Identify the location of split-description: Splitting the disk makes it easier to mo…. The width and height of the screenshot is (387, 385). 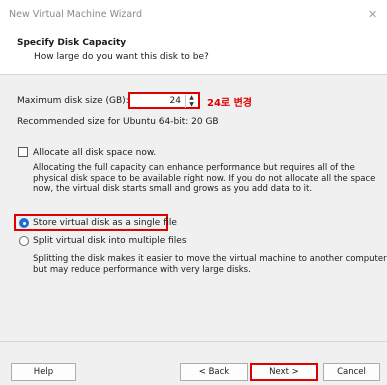
(210, 264).